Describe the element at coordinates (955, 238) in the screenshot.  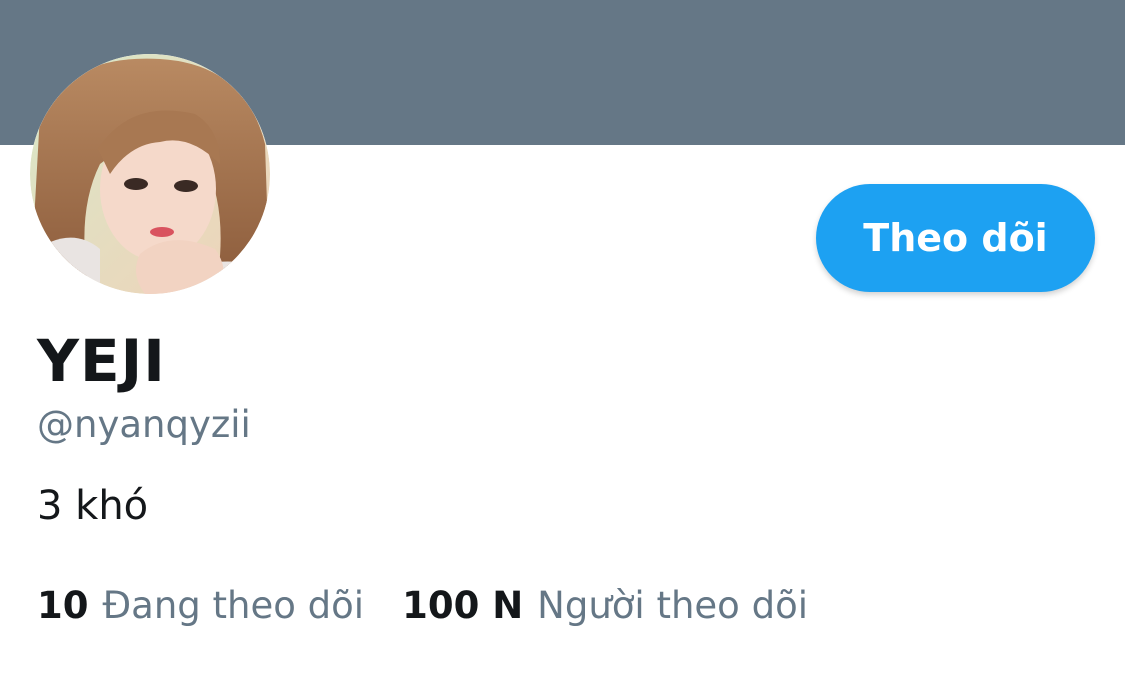
I see `follow-button: Theo dõi` at that location.